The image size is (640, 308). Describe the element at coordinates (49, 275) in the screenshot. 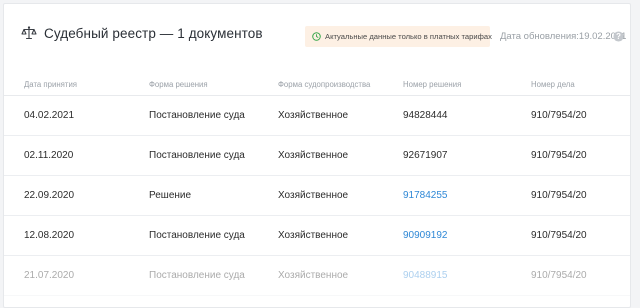

I see `cell-date: 21.07.2020` at that location.